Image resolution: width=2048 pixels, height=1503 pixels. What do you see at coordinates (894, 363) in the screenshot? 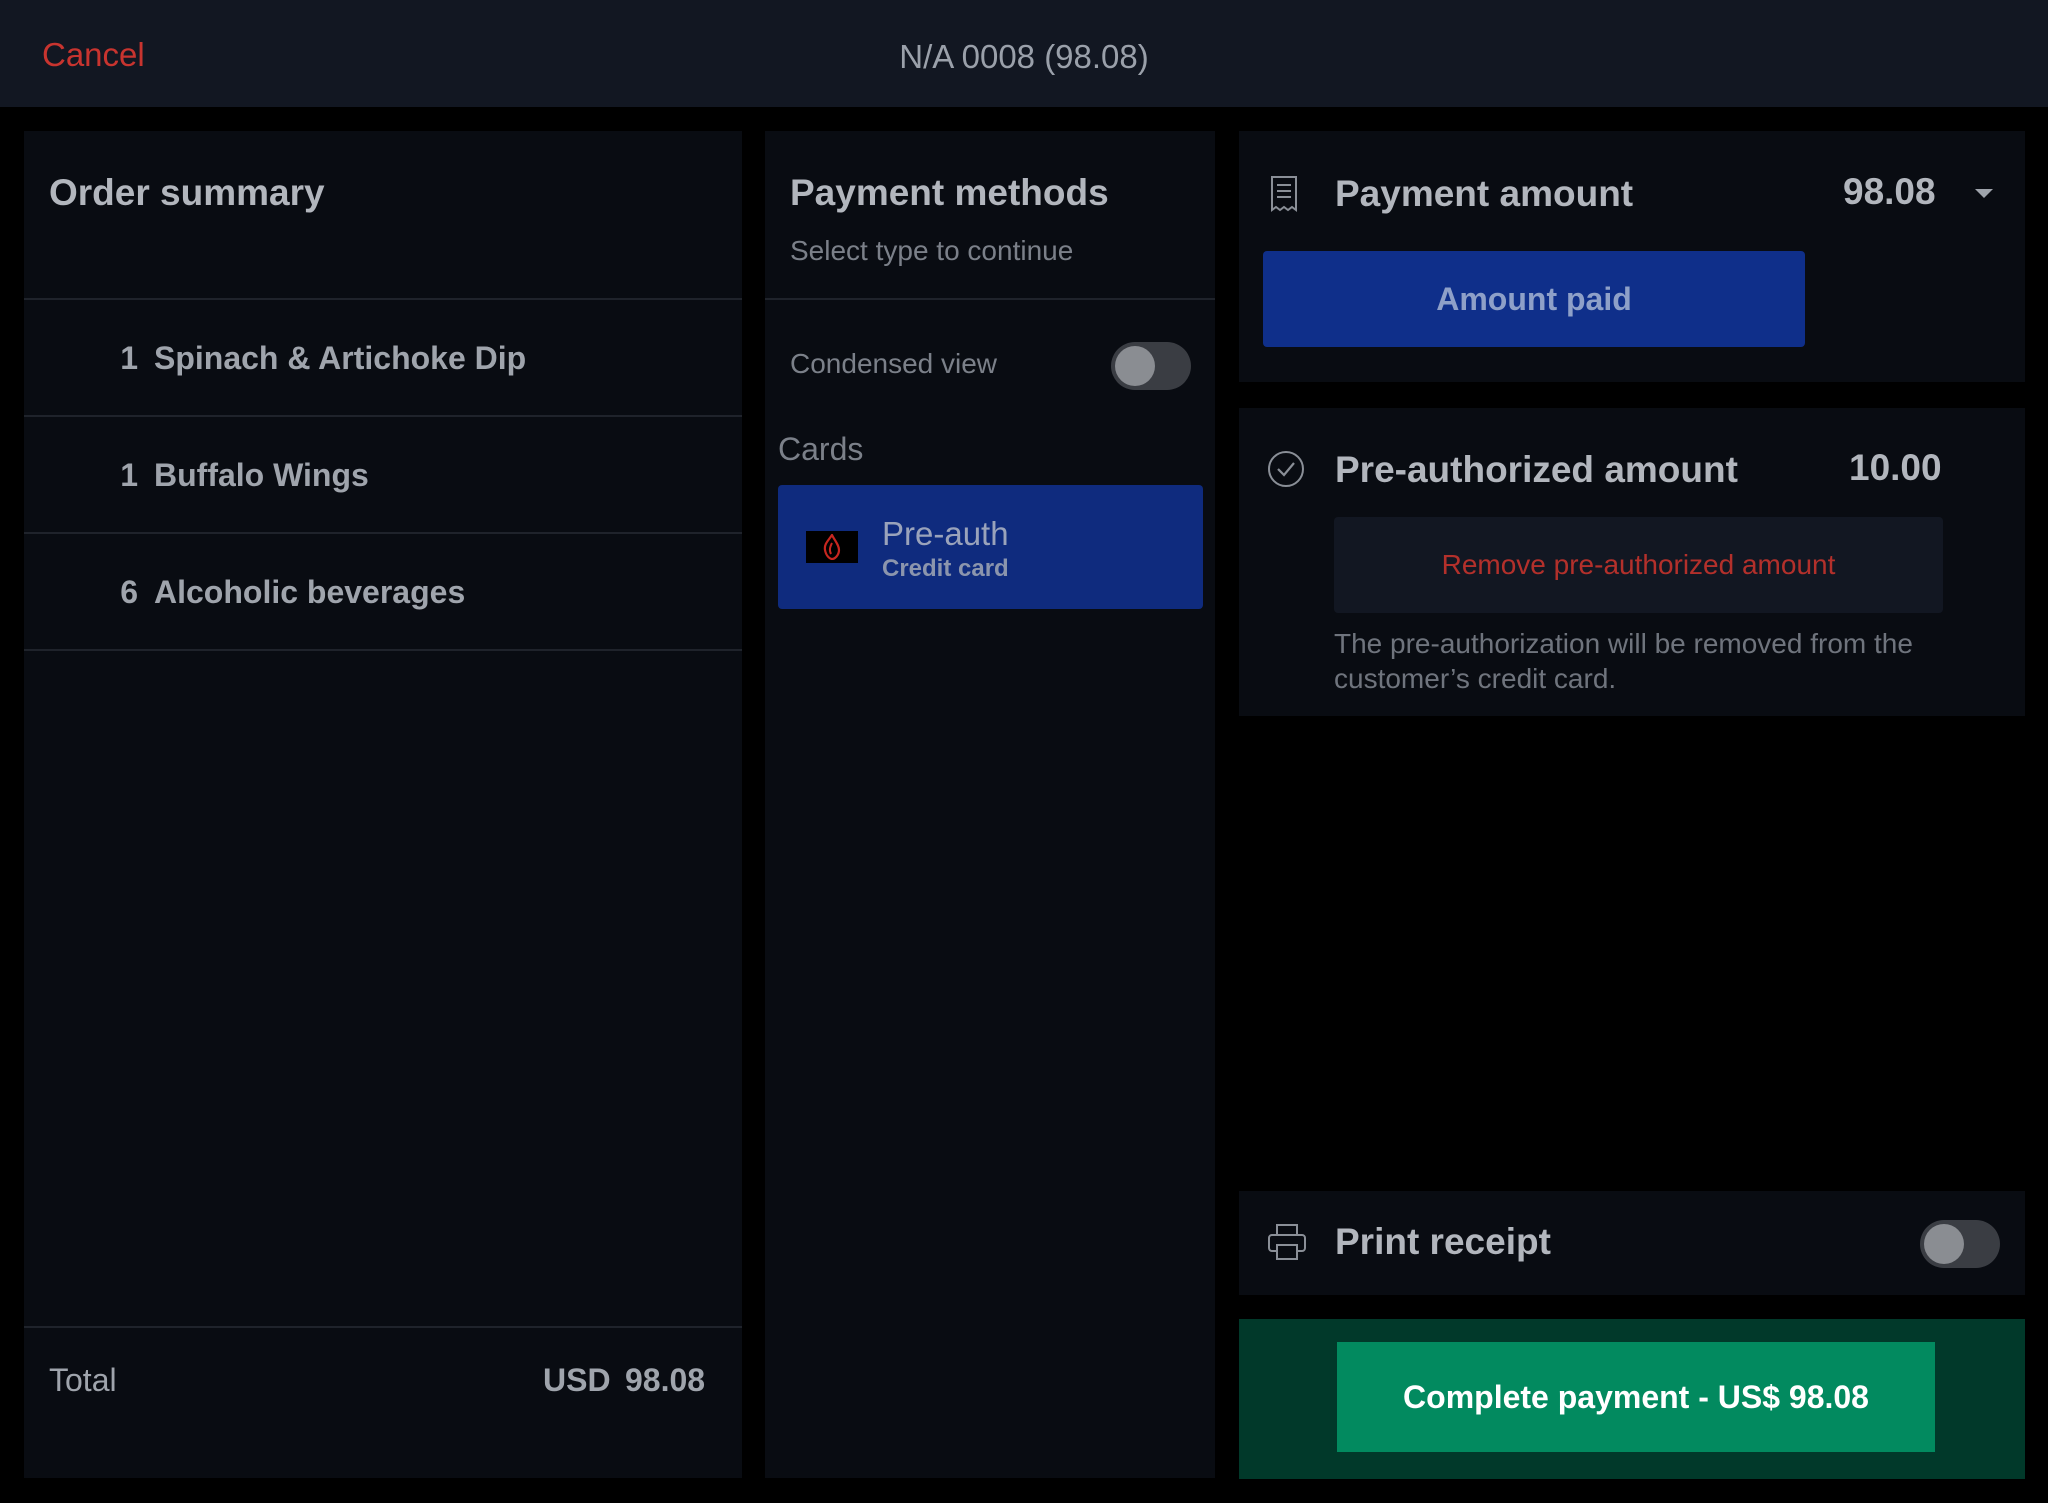
I see `condensed-view-label: Condensed view` at bounding box center [894, 363].